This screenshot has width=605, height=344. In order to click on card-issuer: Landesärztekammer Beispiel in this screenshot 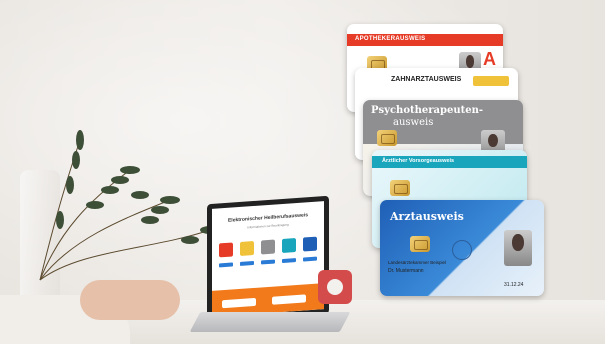, I will do `click(417, 262)`.